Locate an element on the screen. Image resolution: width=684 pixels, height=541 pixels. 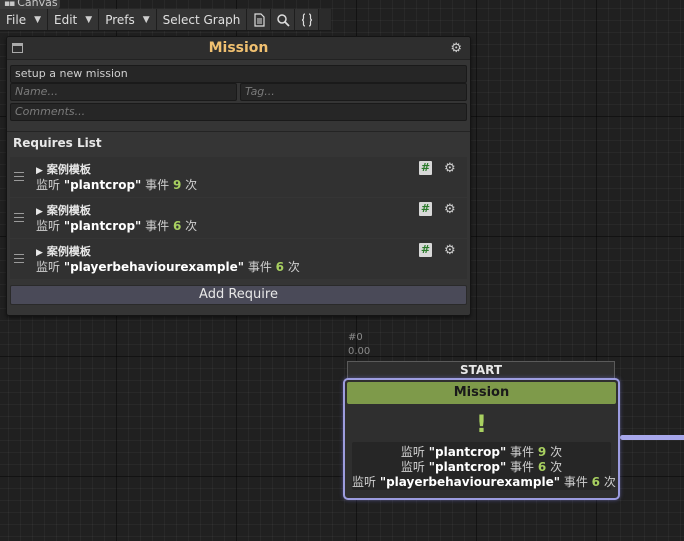
node-summary-line: 监听 "plantcrop" 事件 6 次 is located at coordinates (481, 467).